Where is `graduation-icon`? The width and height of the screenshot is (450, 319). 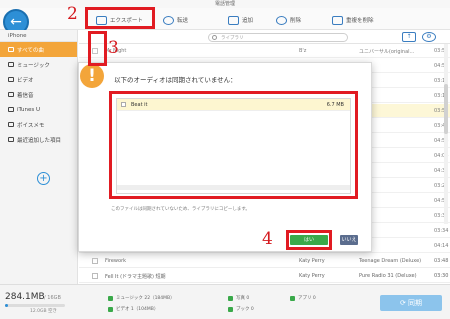
graduation-icon is located at coordinates (11, 109).